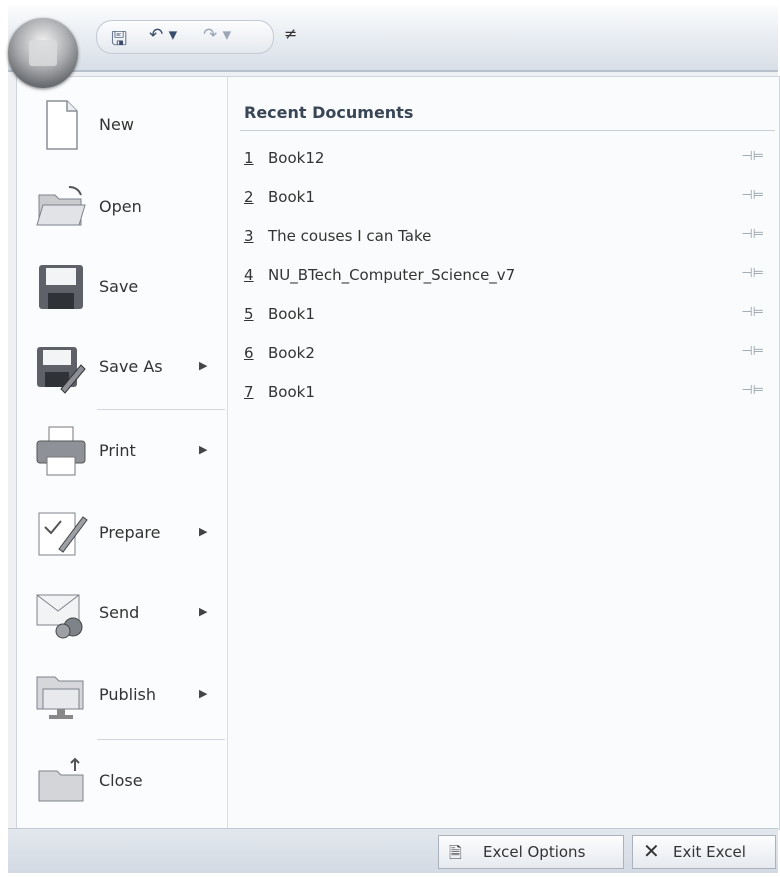 The height and width of the screenshot is (877, 780). Describe the element at coordinates (60, 697) in the screenshot. I see `publish-icon` at that location.